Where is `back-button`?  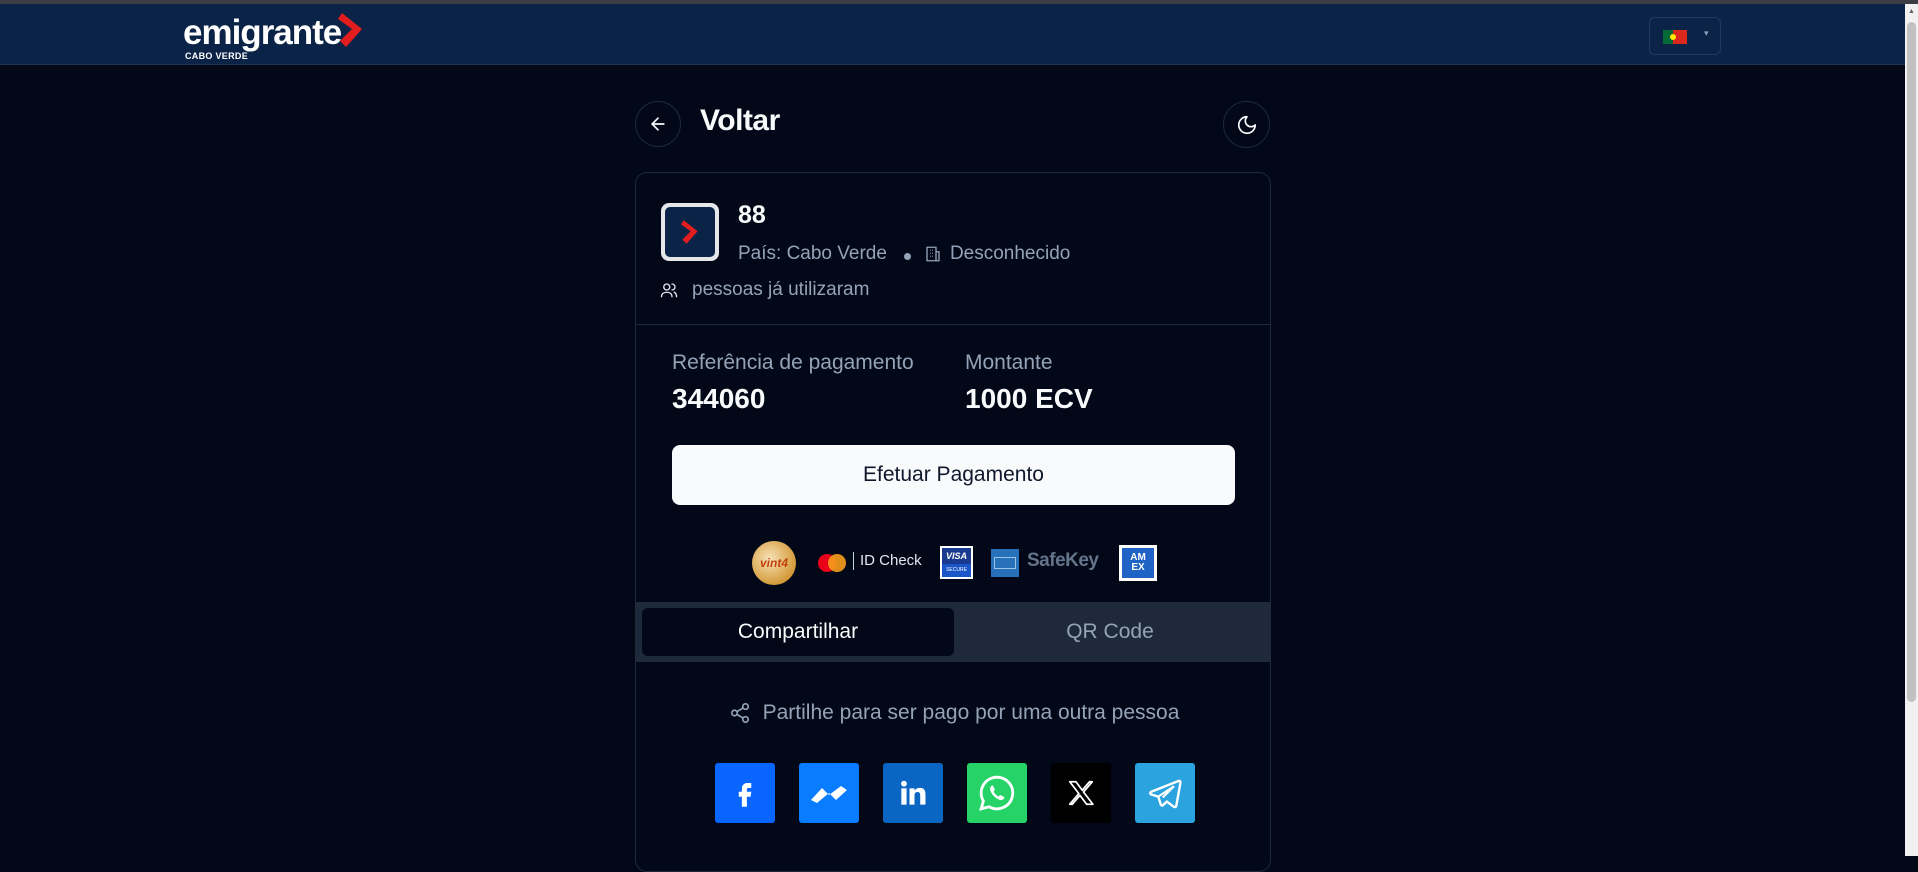
back-button is located at coordinates (658, 124).